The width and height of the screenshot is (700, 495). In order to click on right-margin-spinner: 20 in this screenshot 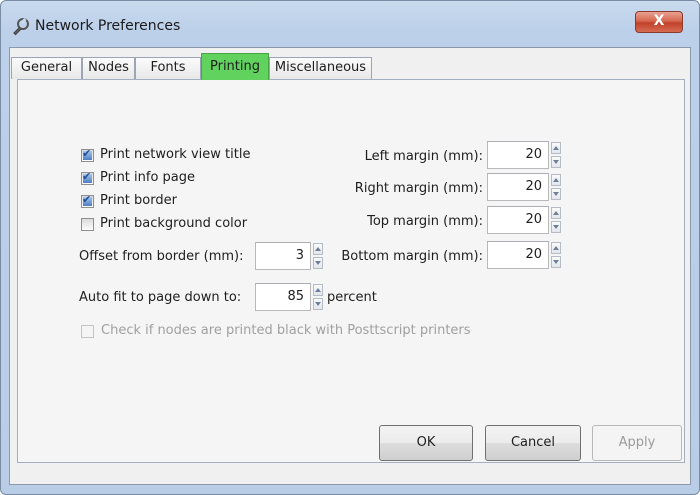, I will do `click(524, 187)`.